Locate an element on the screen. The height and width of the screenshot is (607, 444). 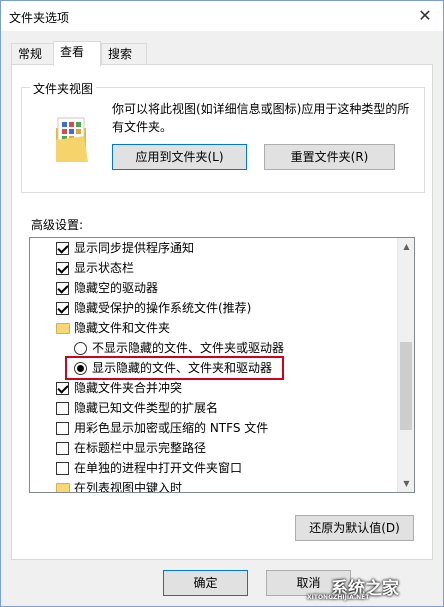
list-item-label: 显示同步提供程序通知 is located at coordinates (134, 248).